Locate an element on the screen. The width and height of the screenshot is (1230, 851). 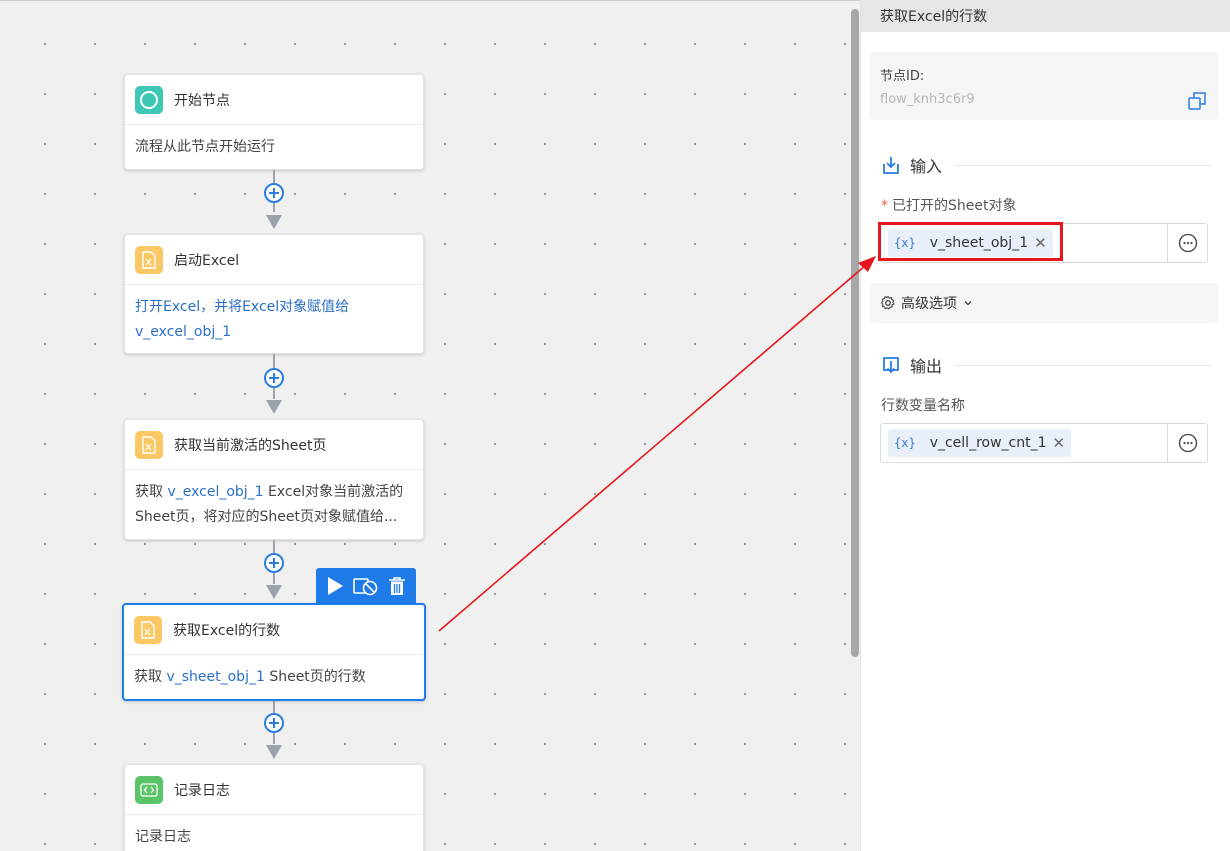
disable-node-button is located at coordinates (366, 586).